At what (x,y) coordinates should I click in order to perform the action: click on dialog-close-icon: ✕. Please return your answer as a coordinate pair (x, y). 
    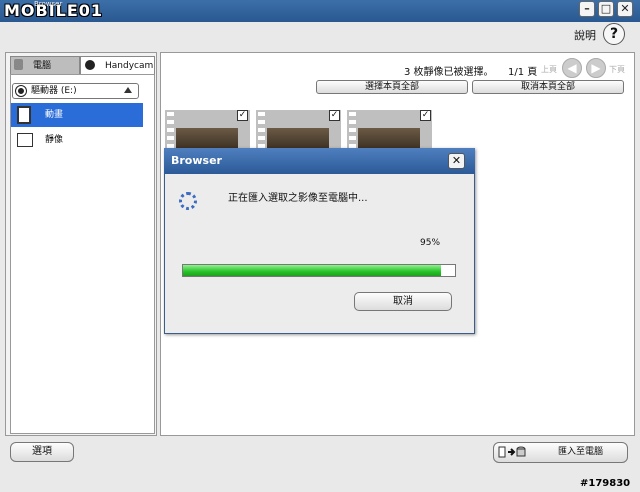
    Looking at the image, I should click on (456, 161).